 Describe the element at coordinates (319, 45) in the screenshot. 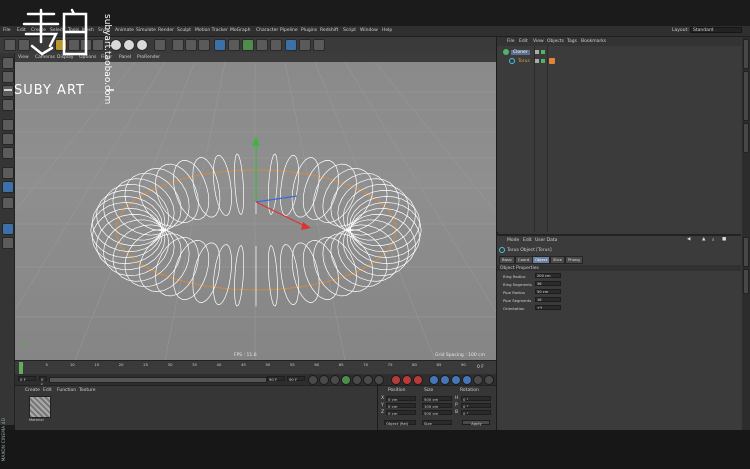

I see `light-icon` at that location.